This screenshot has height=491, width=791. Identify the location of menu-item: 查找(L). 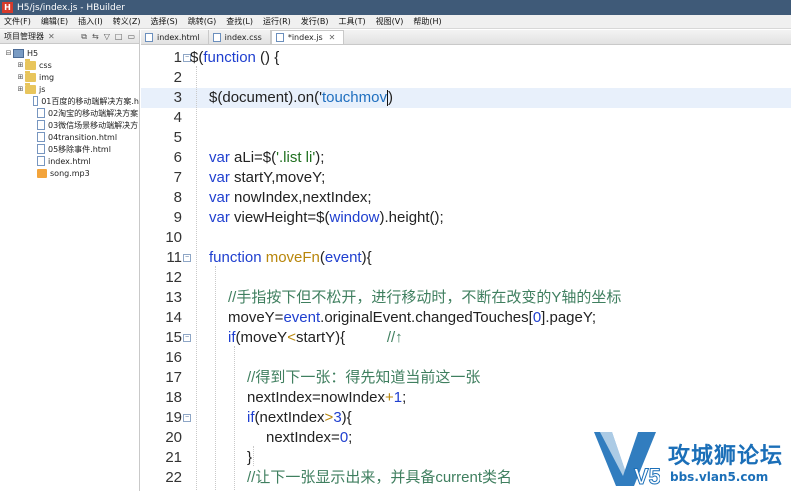
(239, 21).